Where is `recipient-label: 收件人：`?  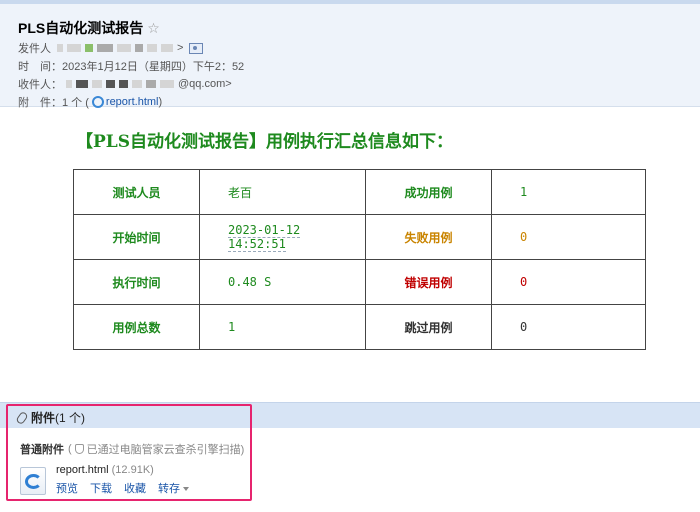
recipient-label: 收件人： is located at coordinates (40, 85).